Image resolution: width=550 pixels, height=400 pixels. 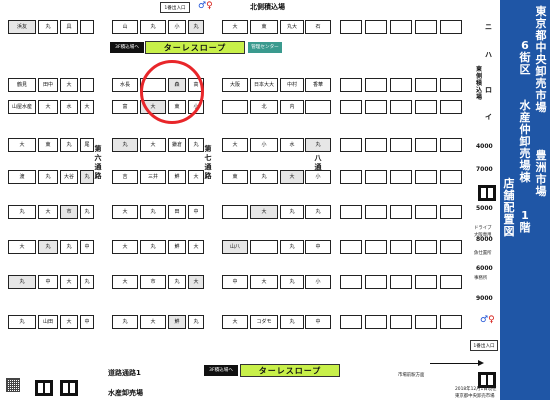 I want to click on stall-r5-c2: 市, so click(x=69, y=212).